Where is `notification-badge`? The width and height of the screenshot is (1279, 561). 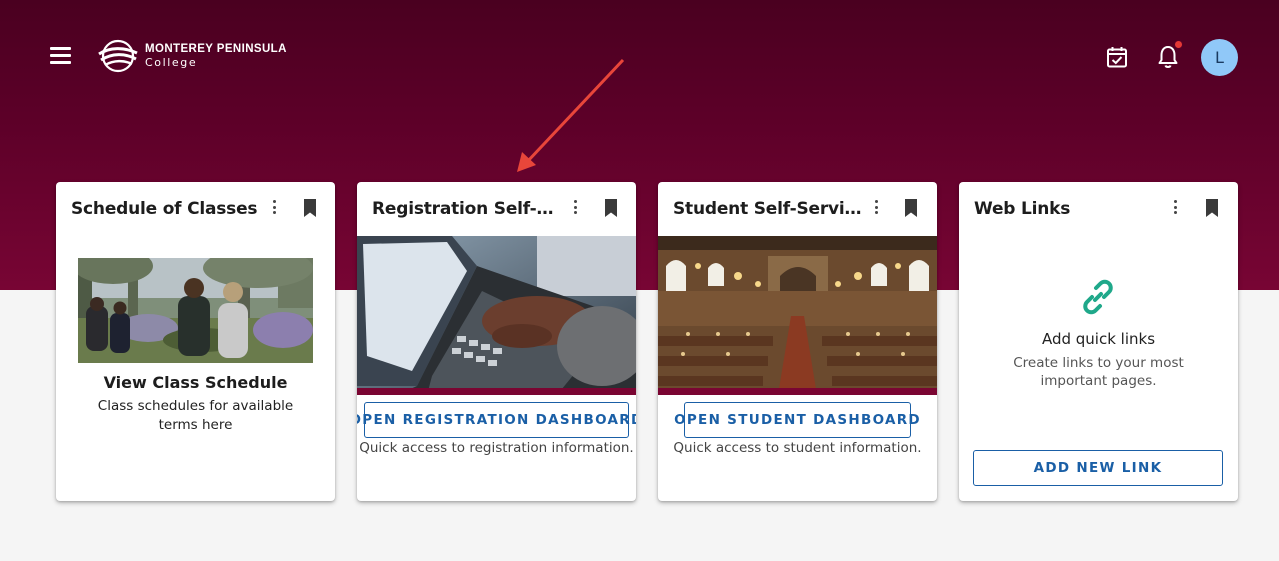
notification-badge is located at coordinates (1178, 44).